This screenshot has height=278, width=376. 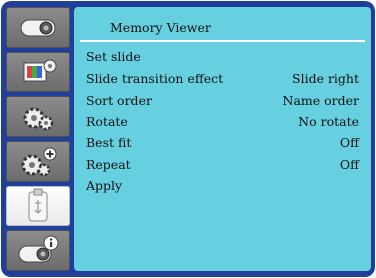 I want to click on menu-item-label: Repeat, so click(x=108, y=164).